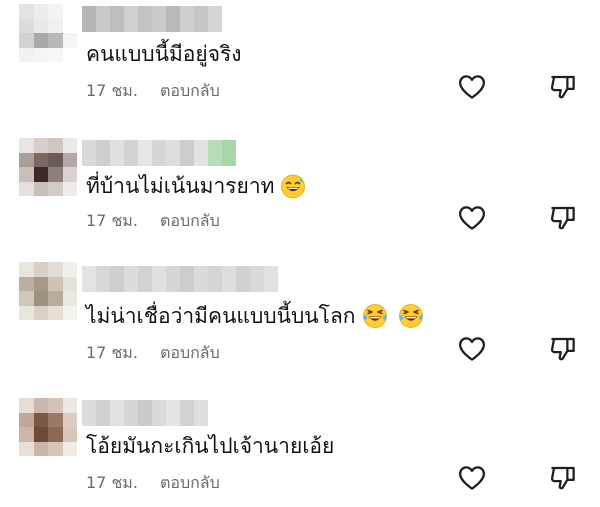 The height and width of the screenshot is (507, 600). I want to click on comment-text: ที่บ้านไม่เน้นมารยาท, so click(196, 186).